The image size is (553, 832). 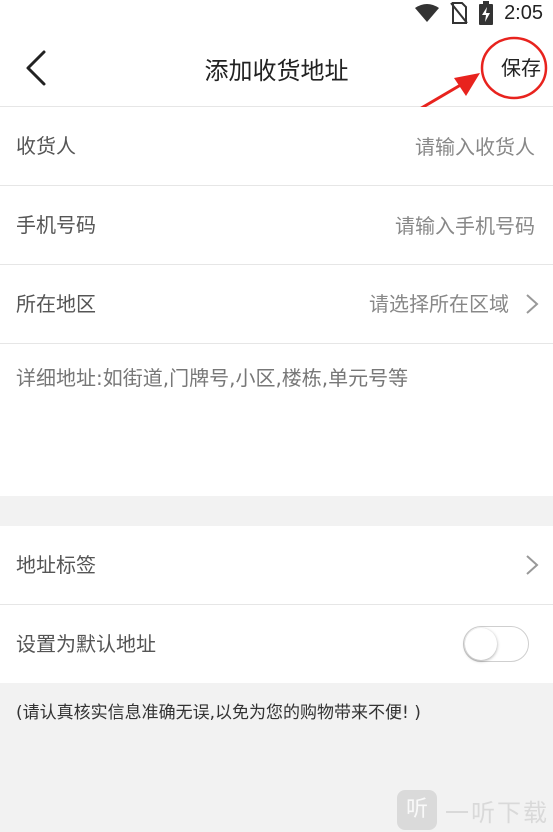 What do you see at coordinates (486, 13) in the screenshot?
I see `battery-charging-icon` at bounding box center [486, 13].